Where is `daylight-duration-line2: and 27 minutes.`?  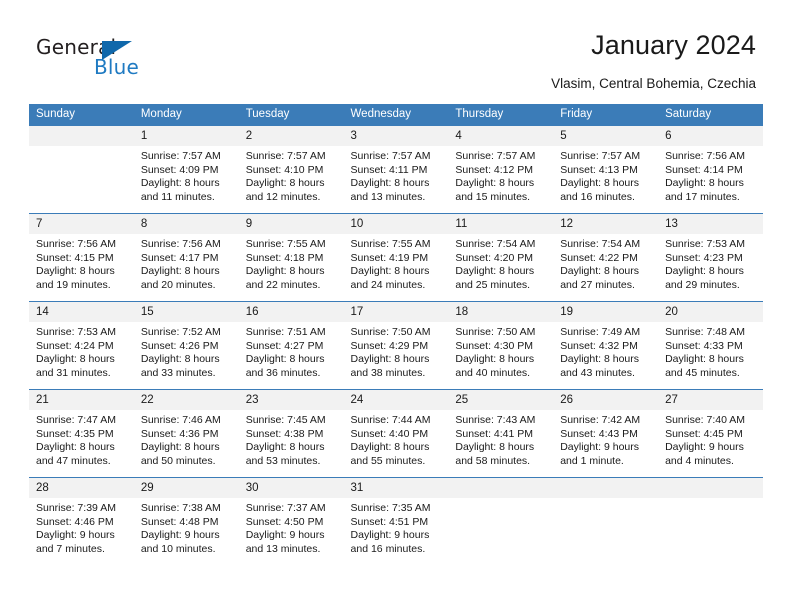
daylight-duration-line2: and 27 minutes. is located at coordinates (597, 284).